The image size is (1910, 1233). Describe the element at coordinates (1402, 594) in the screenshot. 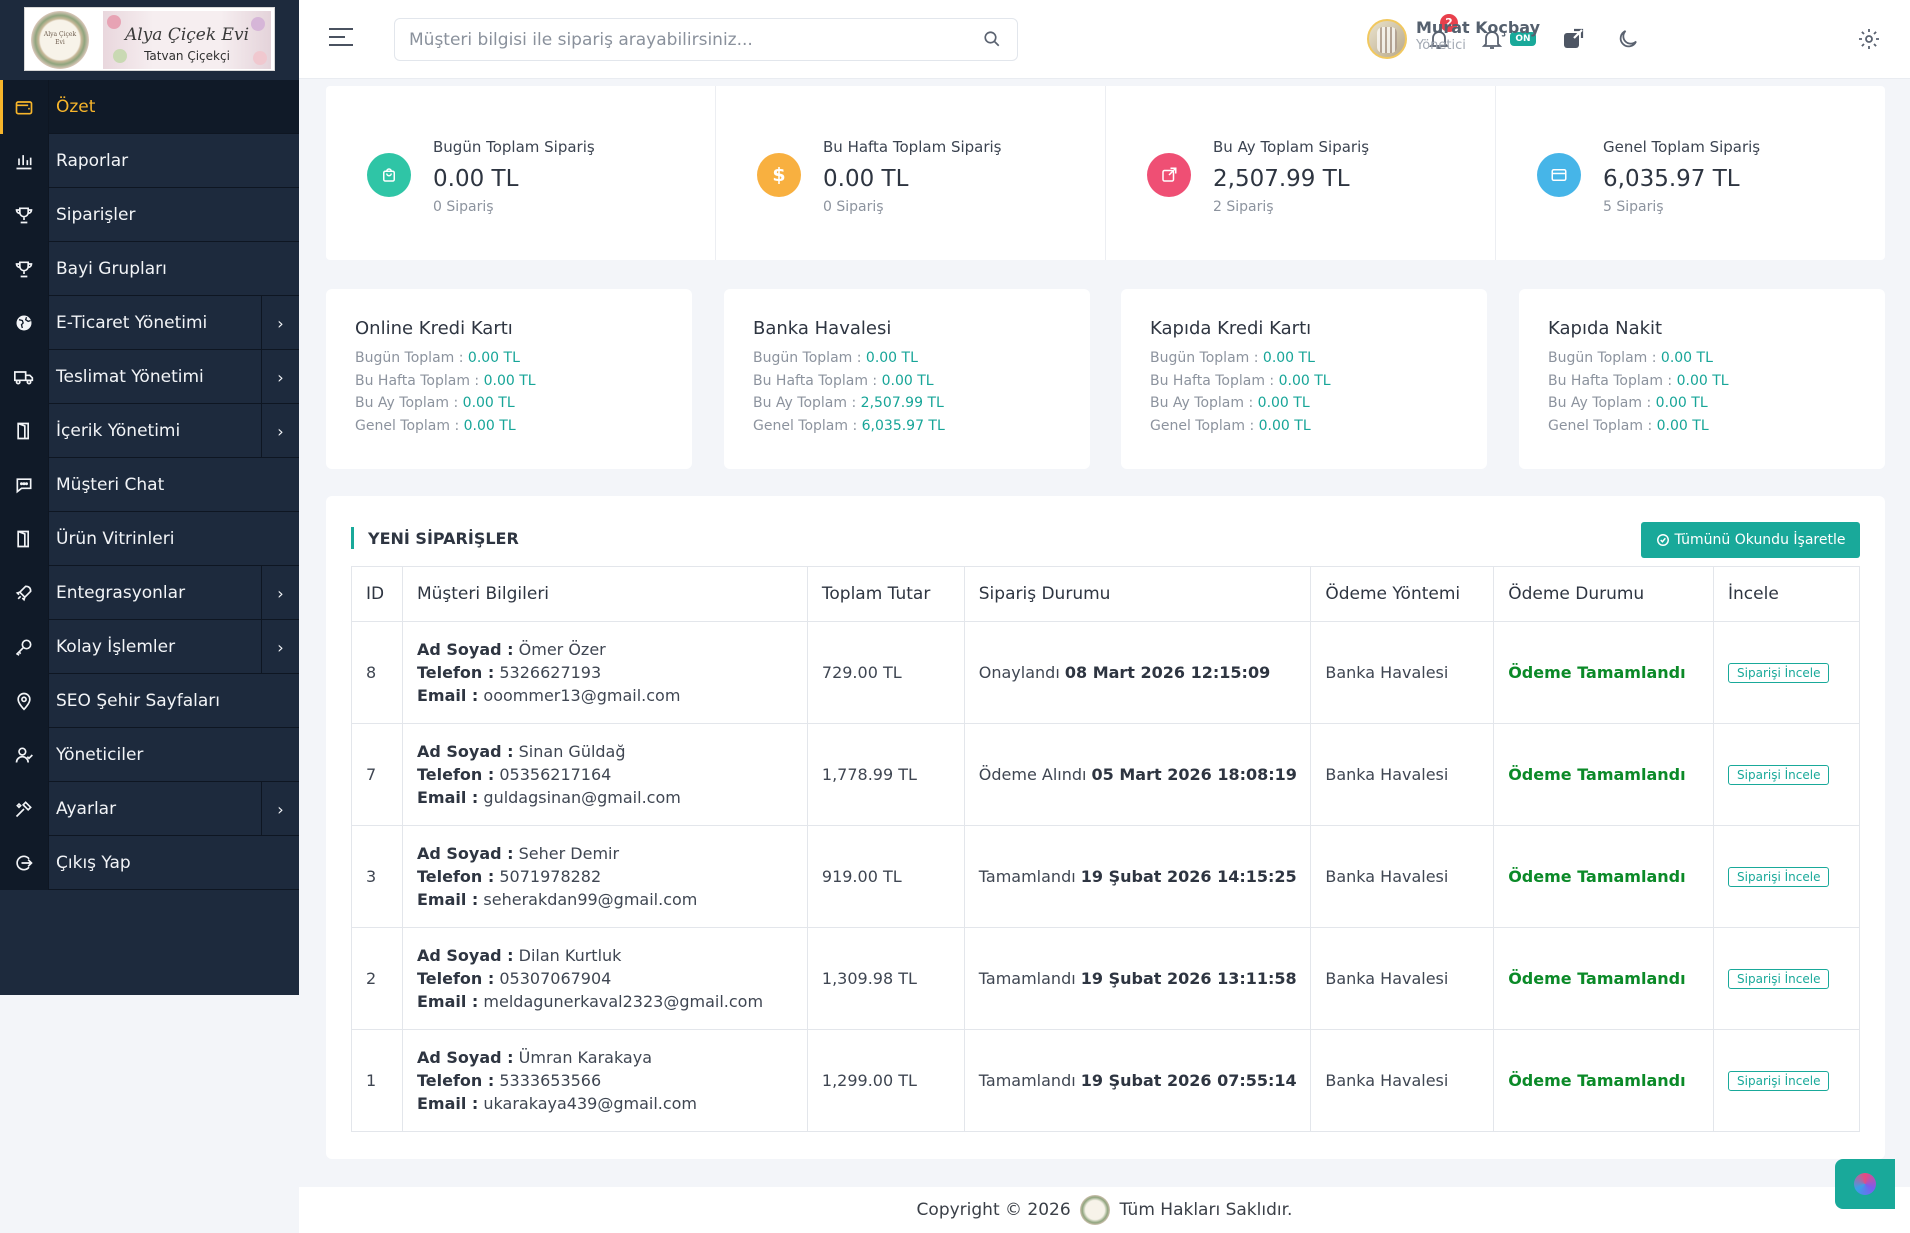

I see `column-header: Ödeme Yöntemi` at that location.